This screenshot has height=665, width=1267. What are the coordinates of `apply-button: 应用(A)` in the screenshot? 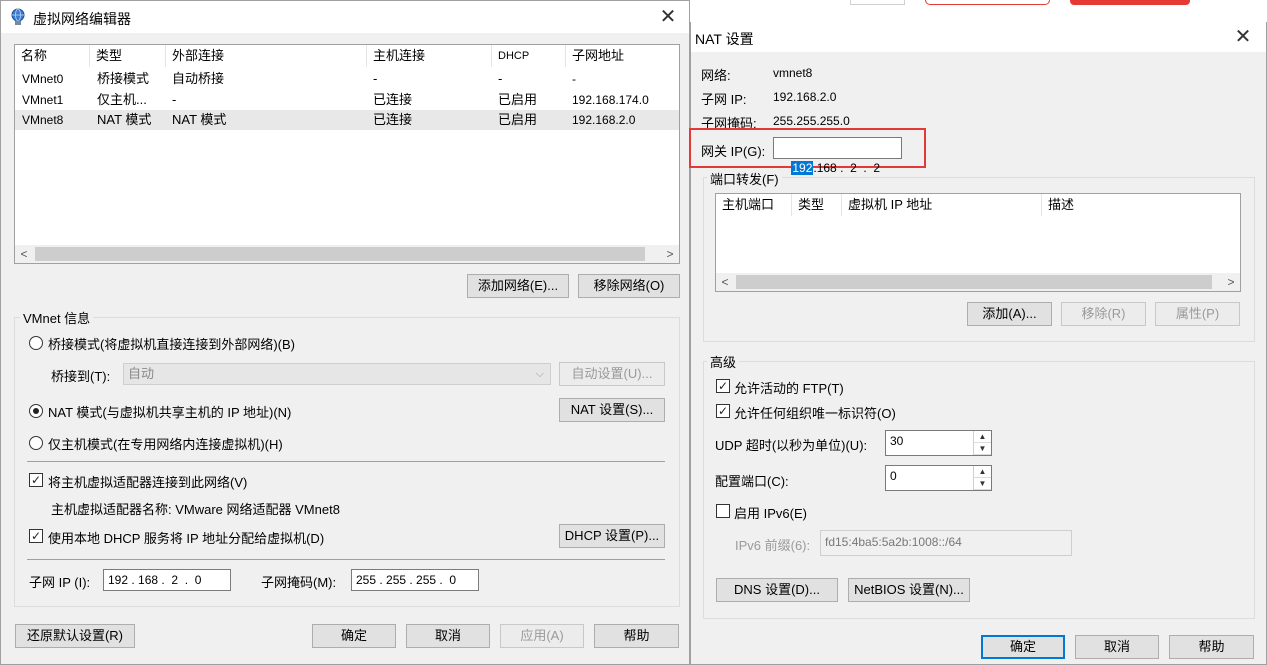 It's located at (542, 636).